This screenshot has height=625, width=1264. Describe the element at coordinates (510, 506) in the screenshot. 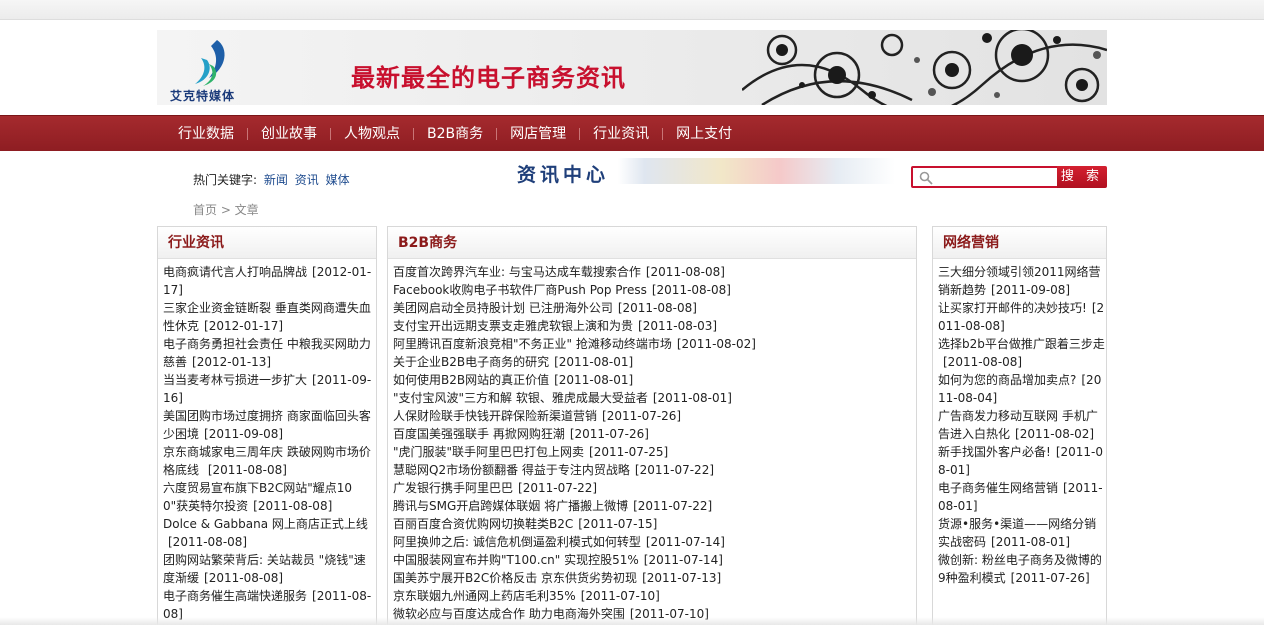

I see `article-link: 腾讯与SMG开启跨媒体联姻 将广播搬上微博` at that location.